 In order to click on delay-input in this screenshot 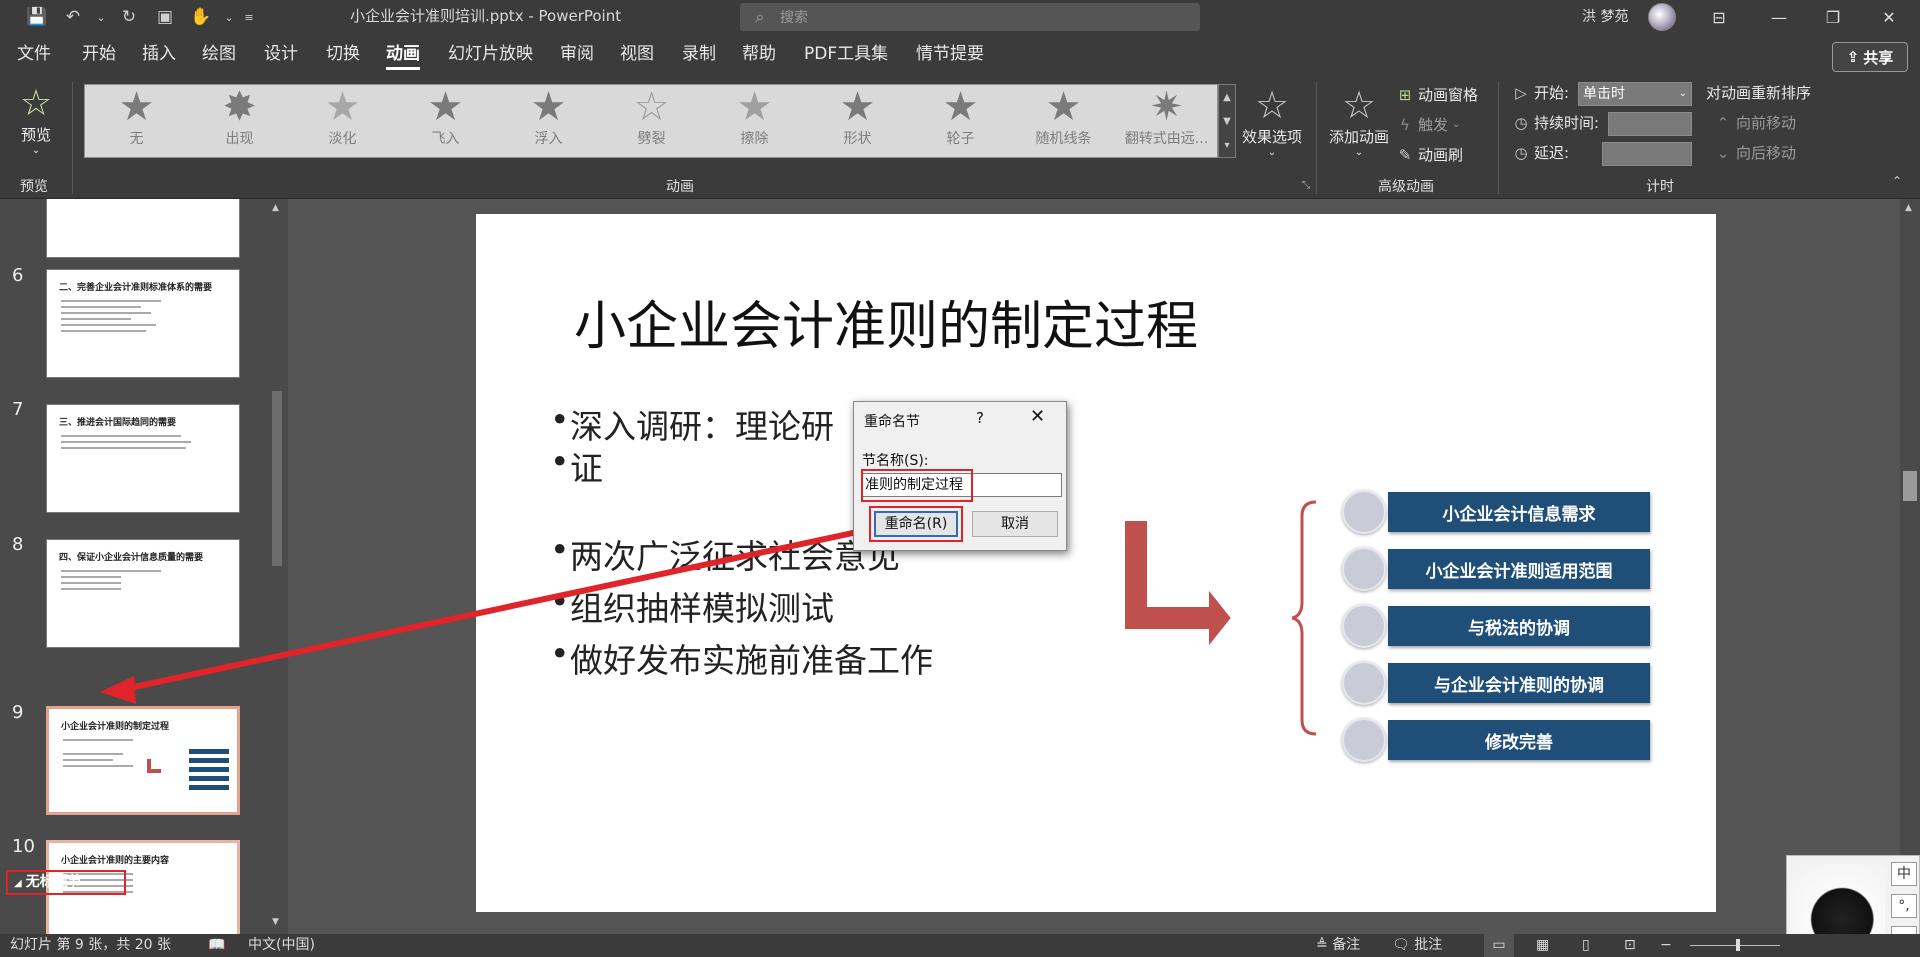, I will do `click(1647, 154)`.